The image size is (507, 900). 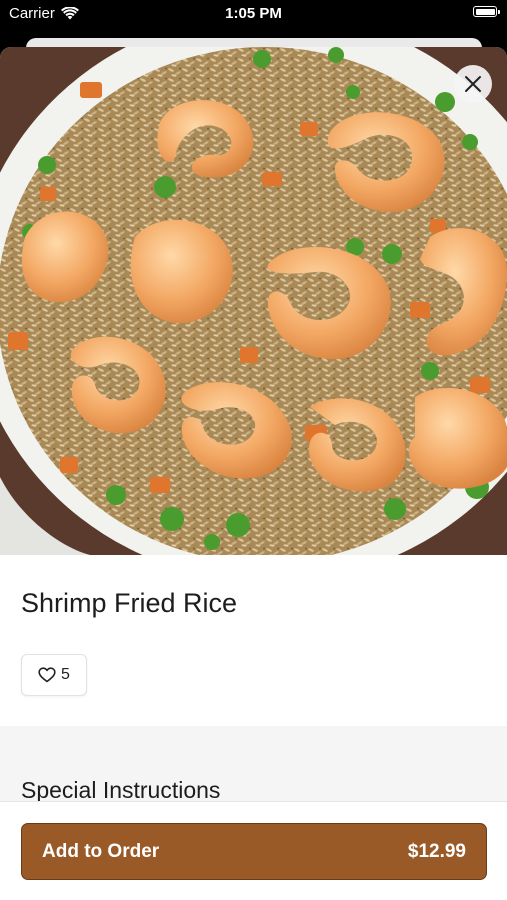 I want to click on status-time: 1:05 PM, so click(x=253, y=13).